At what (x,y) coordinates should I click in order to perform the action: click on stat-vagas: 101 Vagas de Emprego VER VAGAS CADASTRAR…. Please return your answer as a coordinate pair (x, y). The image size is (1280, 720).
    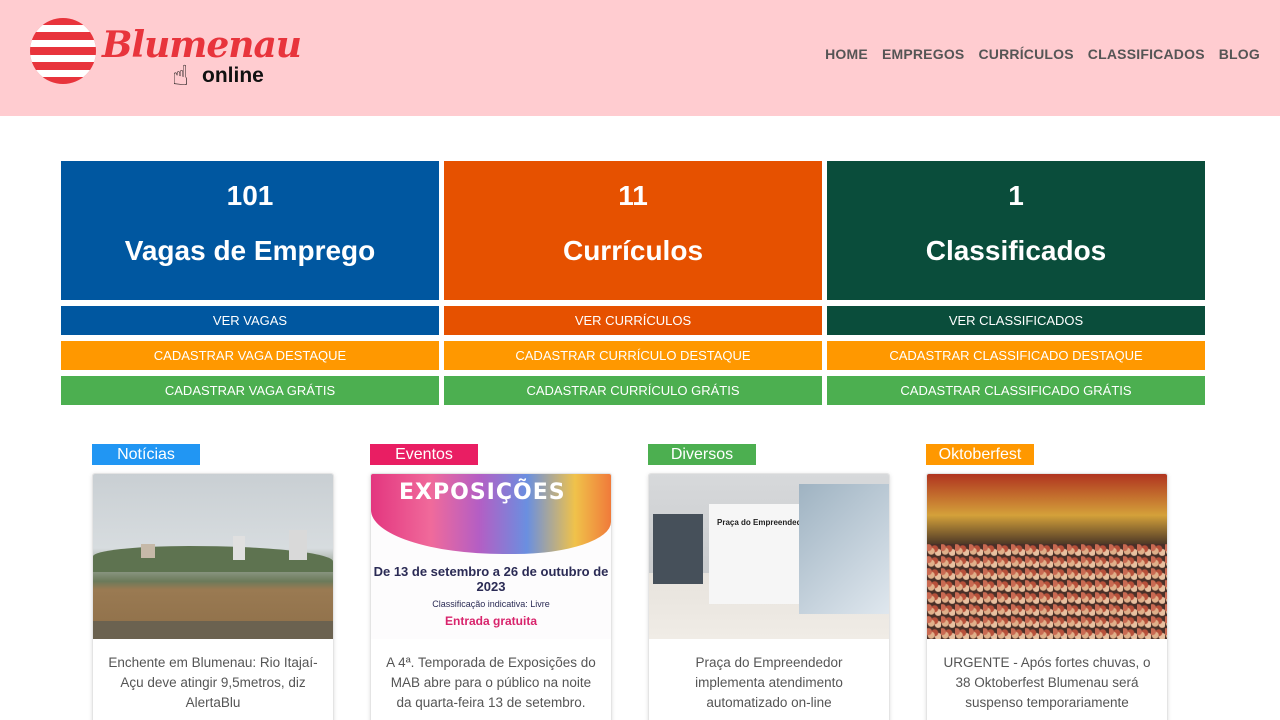
    Looking at the image, I should click on (250, 283).